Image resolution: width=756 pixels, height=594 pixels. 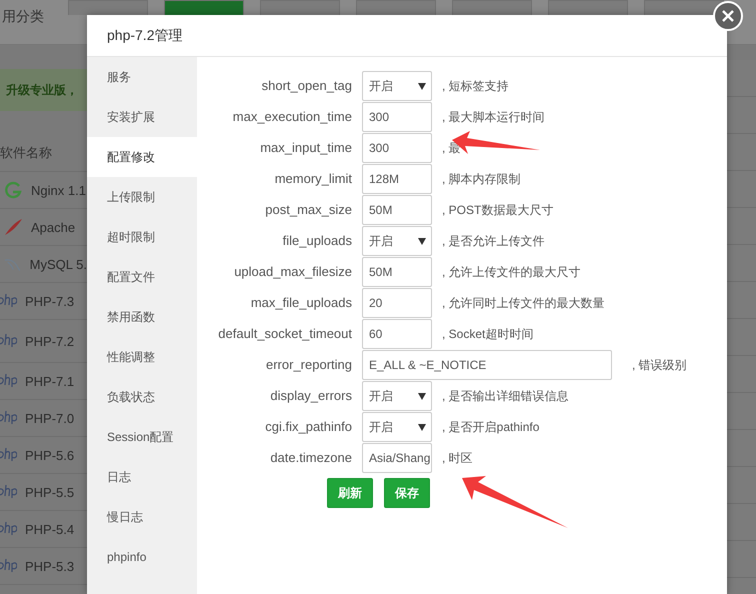 I want to click on input-field: 128M, so click(x=397, y=179).